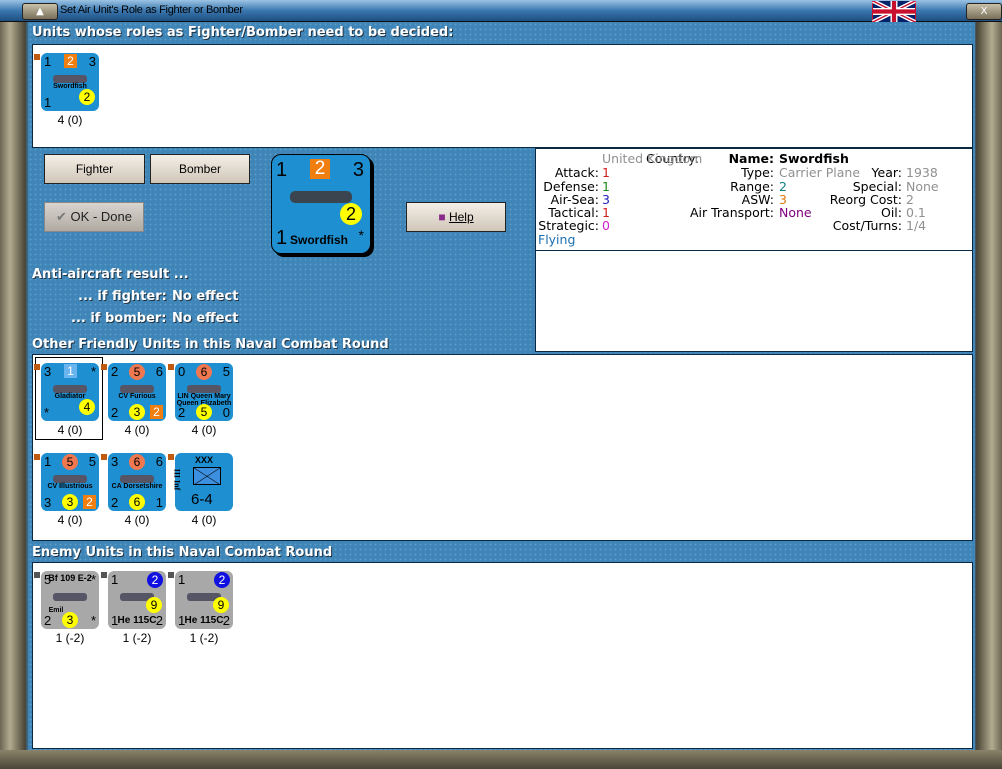  What do you see at coordinates (94, 169) in the screenshot?
I see `fighter-button: Fighter` at bounding box center [94, 169].